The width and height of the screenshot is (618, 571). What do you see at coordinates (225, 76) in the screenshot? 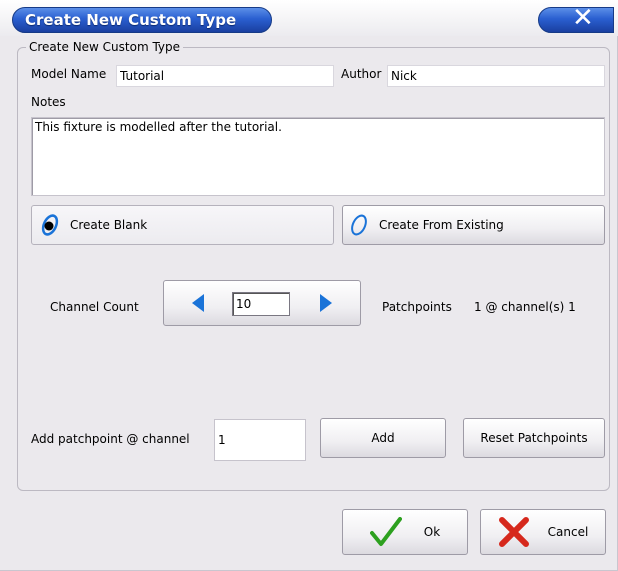
I see `model-name-input` at bounding box center [225, 76].